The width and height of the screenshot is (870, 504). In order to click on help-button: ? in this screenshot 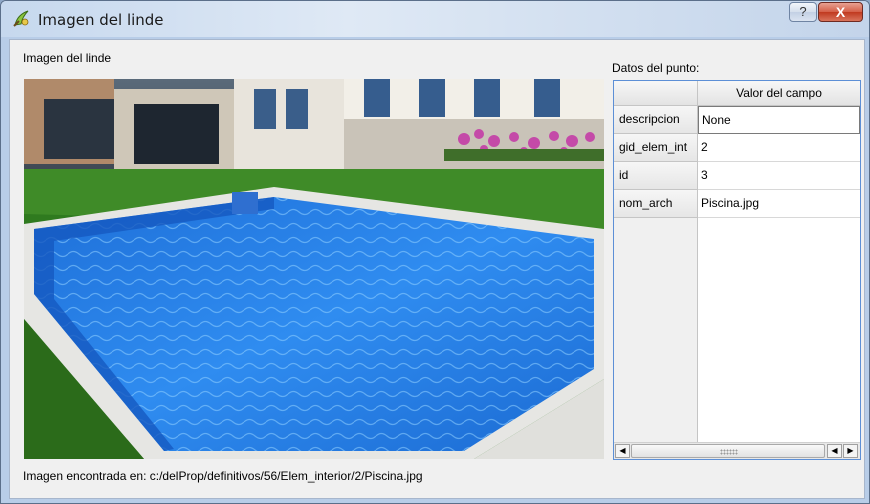, I will do `click(803, 12)`.